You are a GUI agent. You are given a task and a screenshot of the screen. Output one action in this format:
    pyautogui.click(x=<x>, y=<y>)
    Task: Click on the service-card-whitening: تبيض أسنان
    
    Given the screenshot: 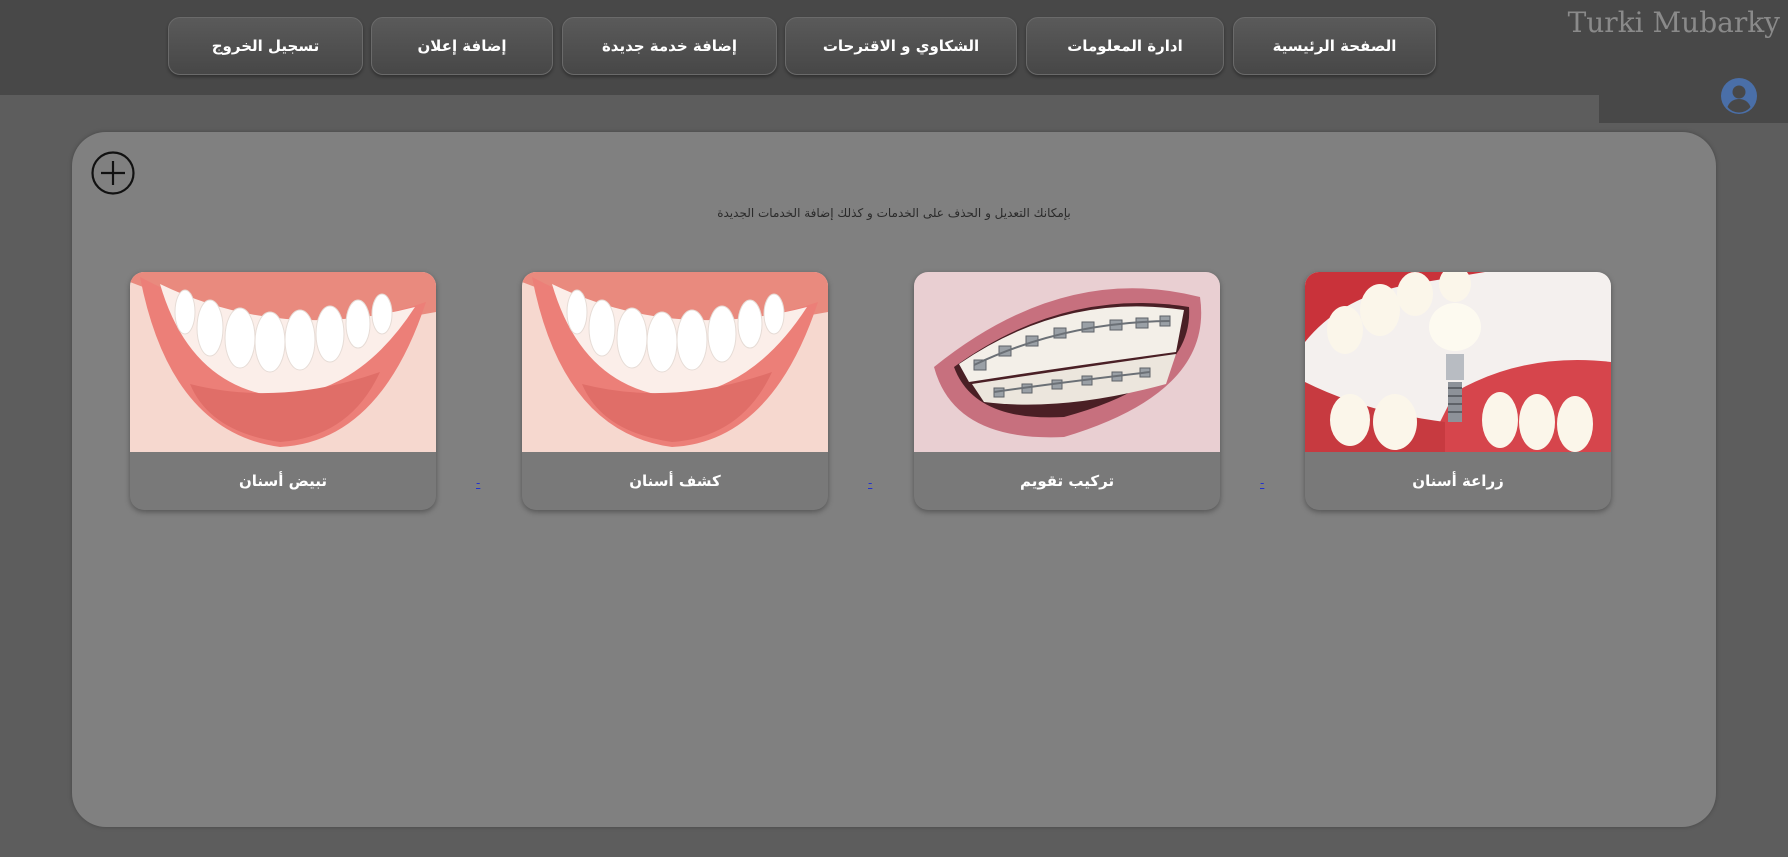 What is the action you would take?
    pyautogui.click(x=283, y=391)
    